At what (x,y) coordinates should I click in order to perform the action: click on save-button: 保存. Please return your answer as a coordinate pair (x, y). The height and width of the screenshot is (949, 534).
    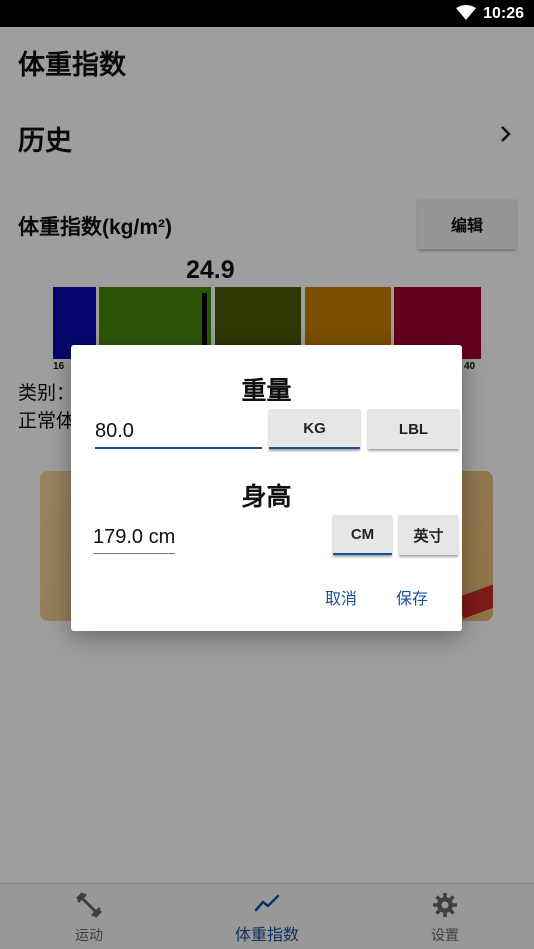
    Looking at the image, I should click on (412, 597).